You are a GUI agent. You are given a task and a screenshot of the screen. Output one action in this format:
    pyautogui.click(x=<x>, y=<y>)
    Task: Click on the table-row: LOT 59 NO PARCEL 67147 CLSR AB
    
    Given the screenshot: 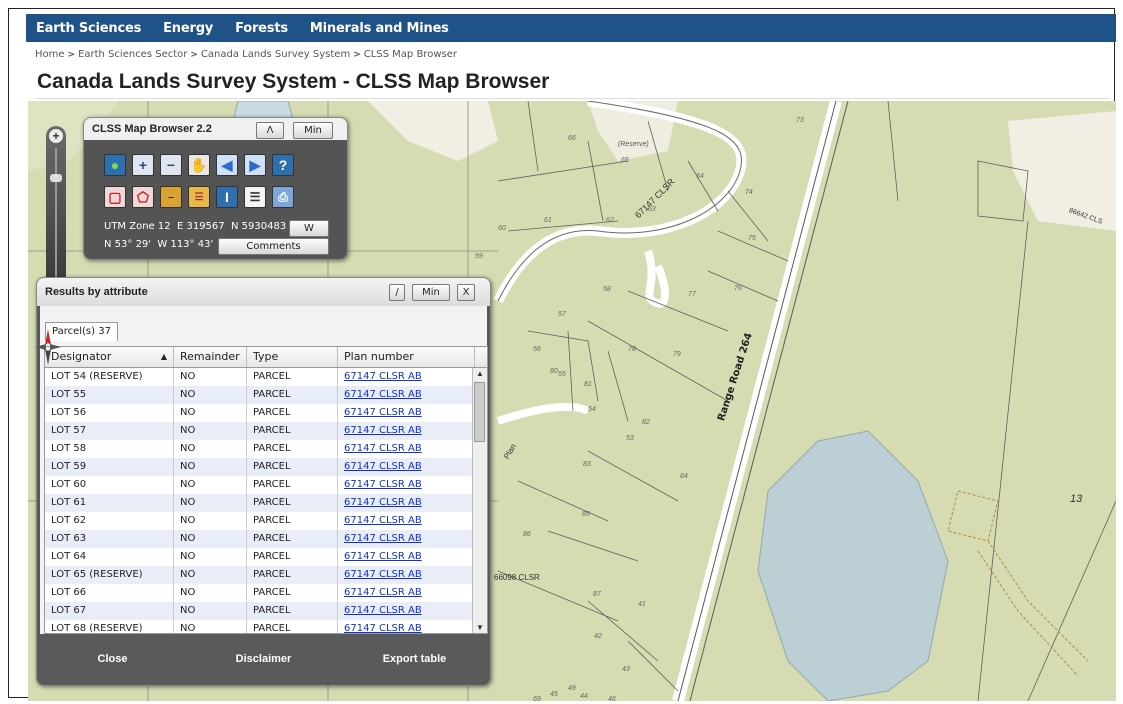 What is the action you would take?
    pyautogui.click(x=260, y=467)
    